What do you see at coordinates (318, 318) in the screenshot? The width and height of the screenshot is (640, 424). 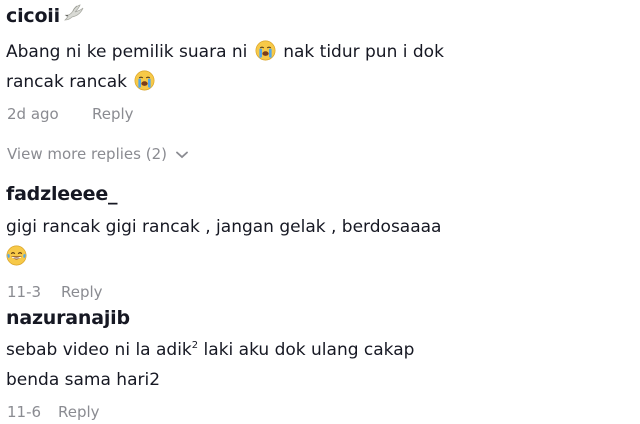 I see `comment-username: nazuranajib` at bounding box center [318, 318].